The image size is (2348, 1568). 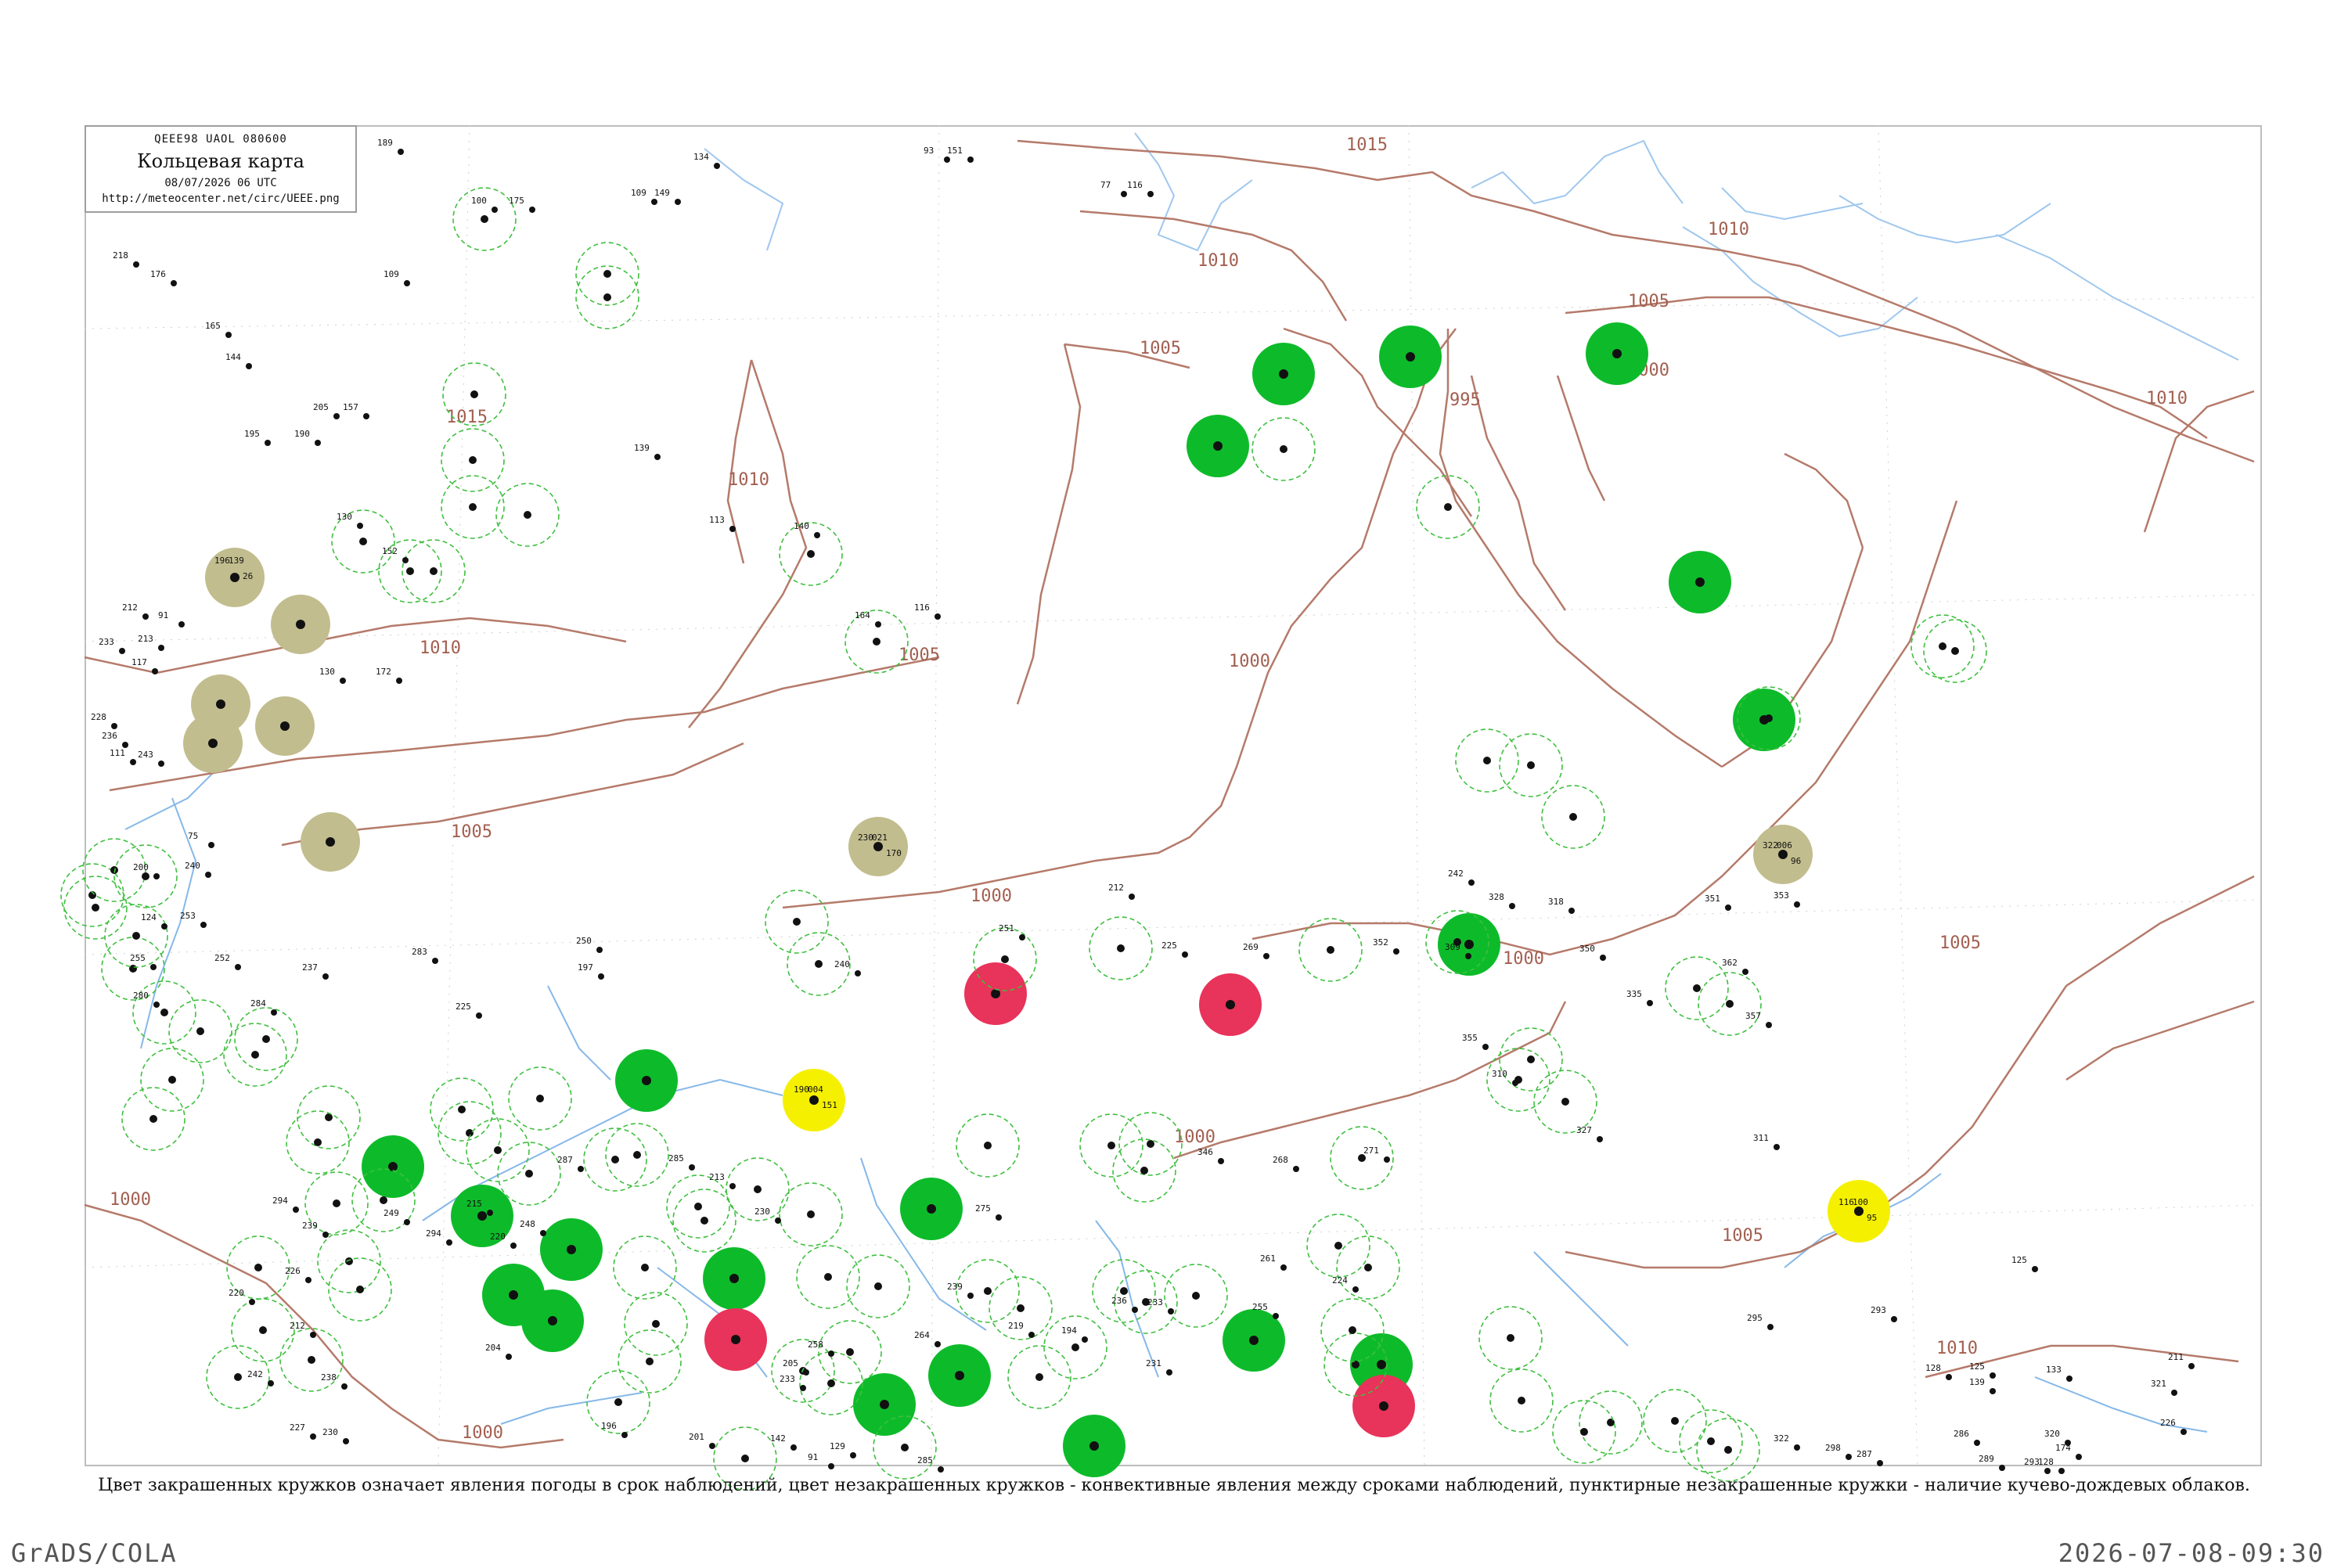 What do you see at coordinates (120, 256) in the screenshot?
I see `station-temp-label: 218` at bounding box center [120, 256].